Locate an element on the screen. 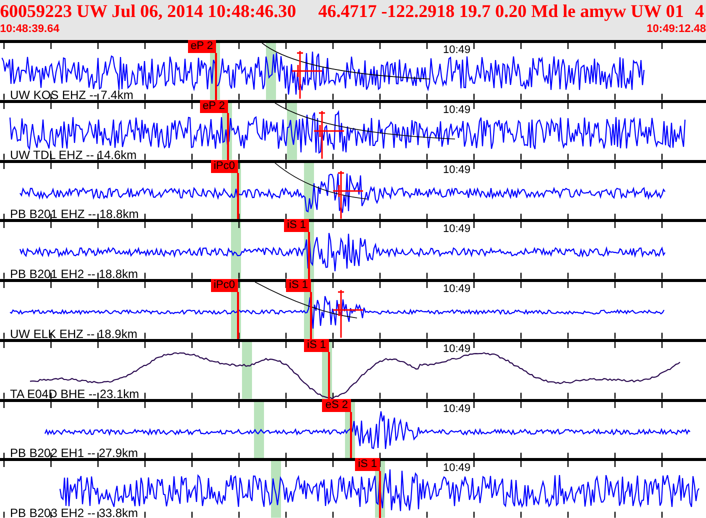 This screenshot has width=706, height=518. start-time: 10:48:39.64 is located at coordinates (30, 29).